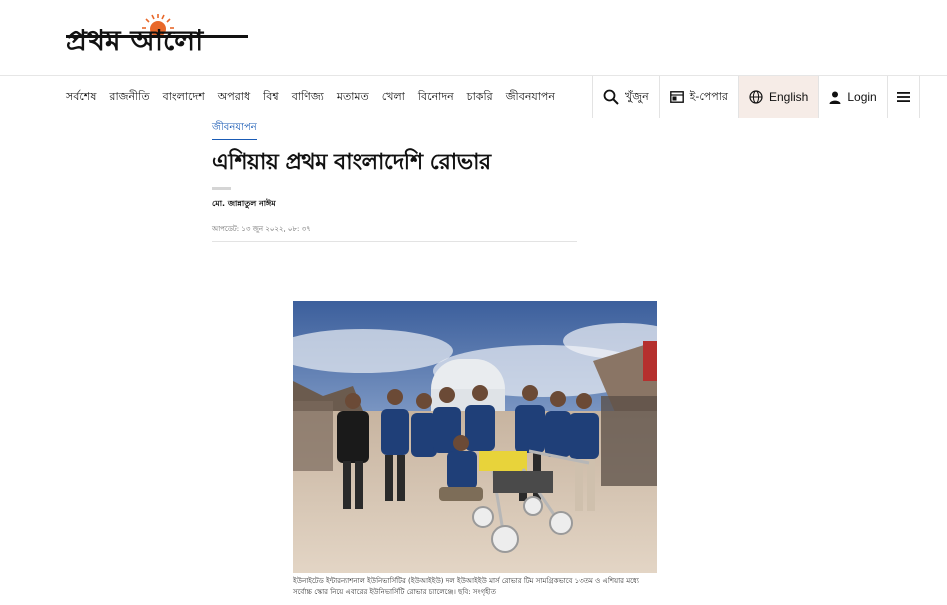 Image resolution: width=947 pixels, height=605 pixels. Describe the element at coordinates (708, 96) in the screenshot. I see `epaper-label: ই-পেপার` at that location.